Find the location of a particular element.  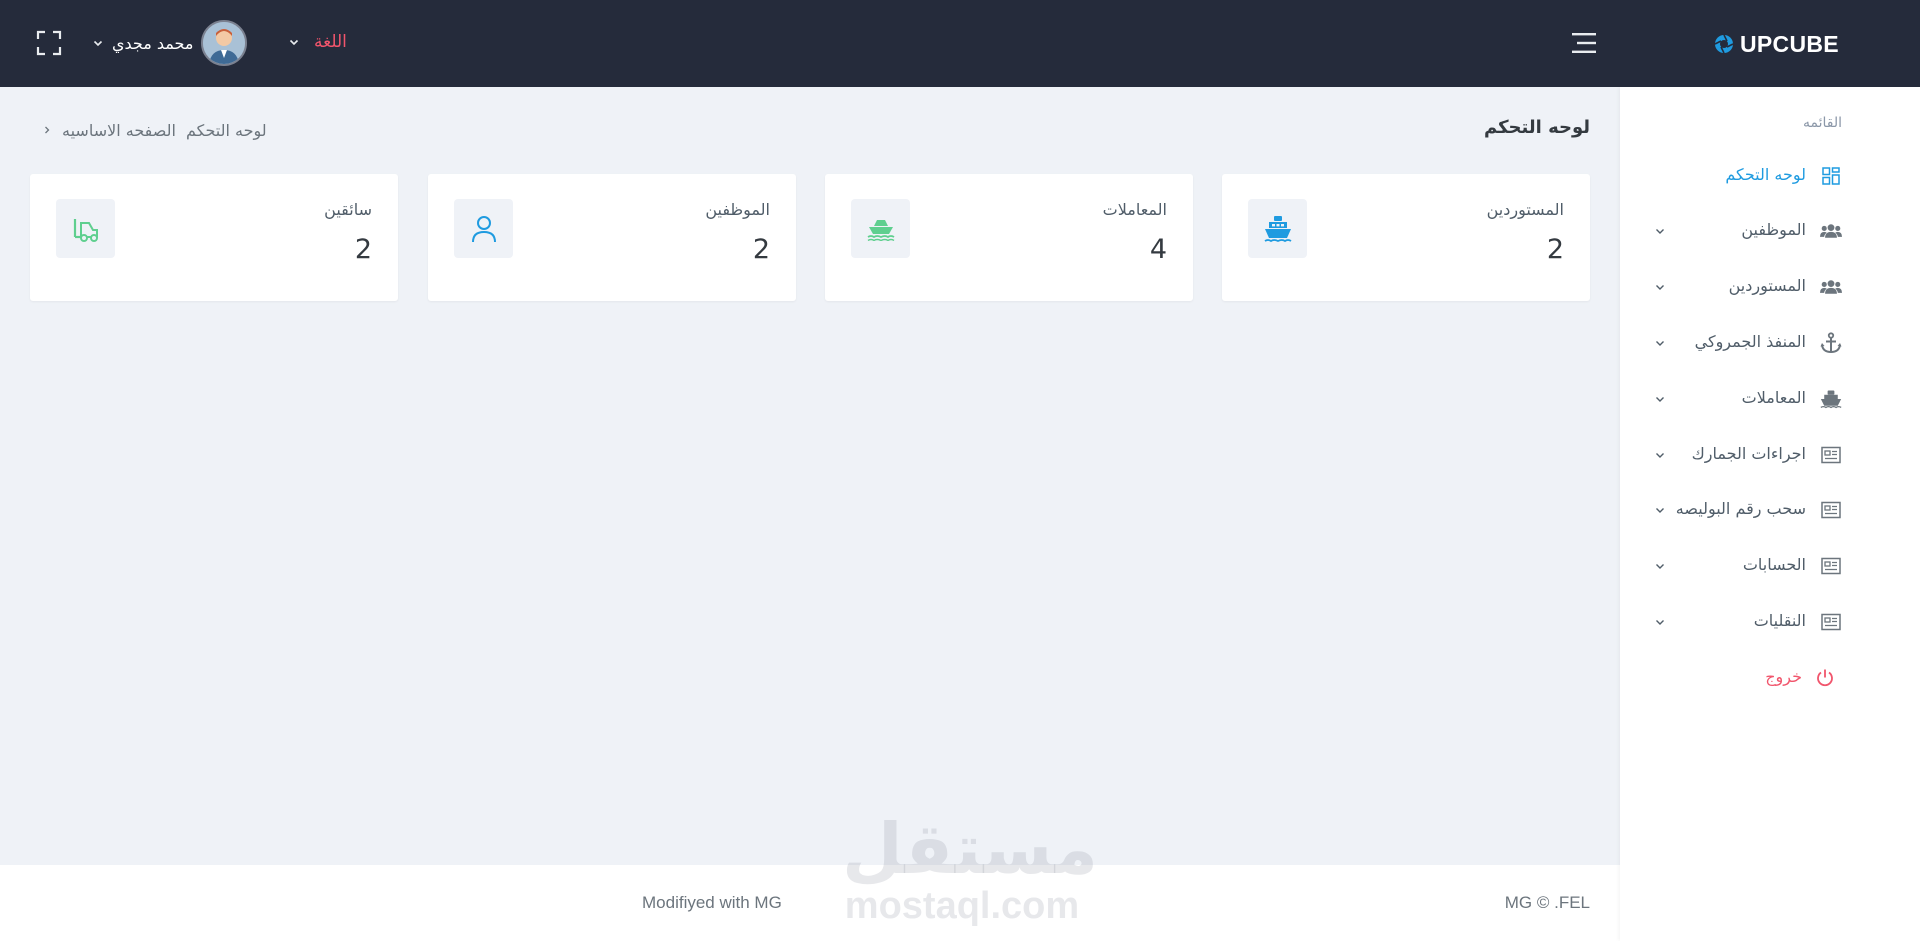

hamburger-icon is located at coordinates (1584, 43).